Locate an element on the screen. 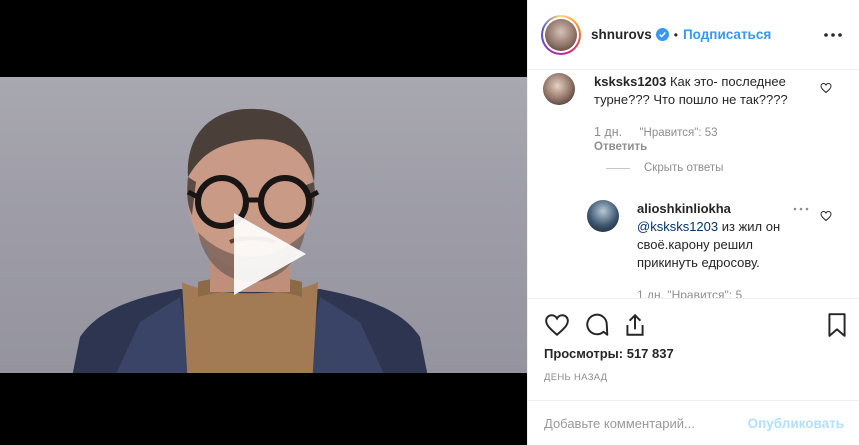 Image resolution: width=859 pixels, height=445 pixels. reply-mention: @ksksks1203 is located at coordinates (677, 226).